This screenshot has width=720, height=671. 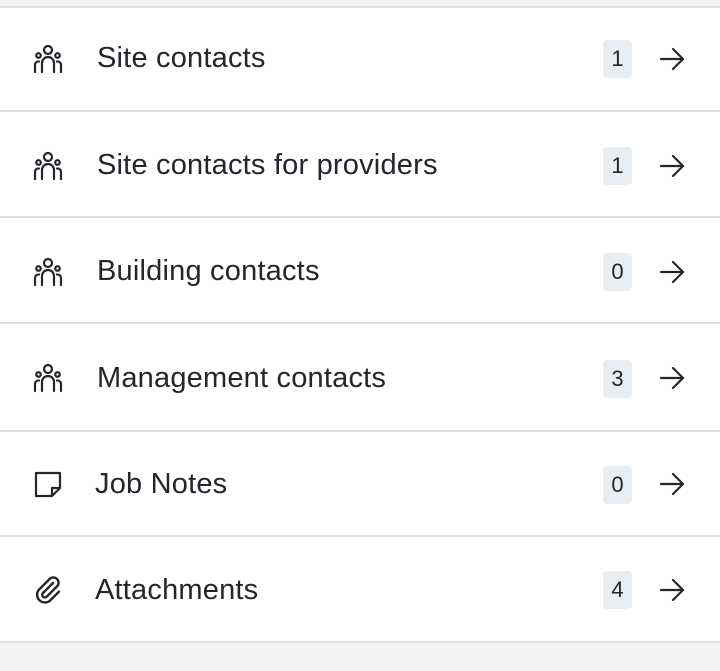 What do you see at coordinates (360, 4) in the screenshot?
I see `top-divider` at bounding box center [360, 4].